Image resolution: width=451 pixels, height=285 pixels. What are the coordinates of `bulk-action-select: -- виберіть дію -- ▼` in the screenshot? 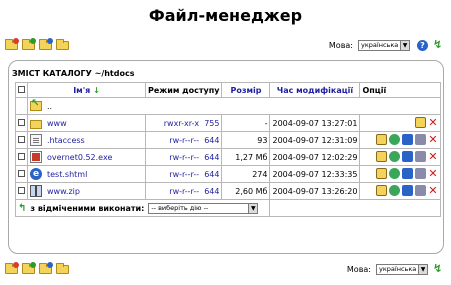 It's located at (203, 208).